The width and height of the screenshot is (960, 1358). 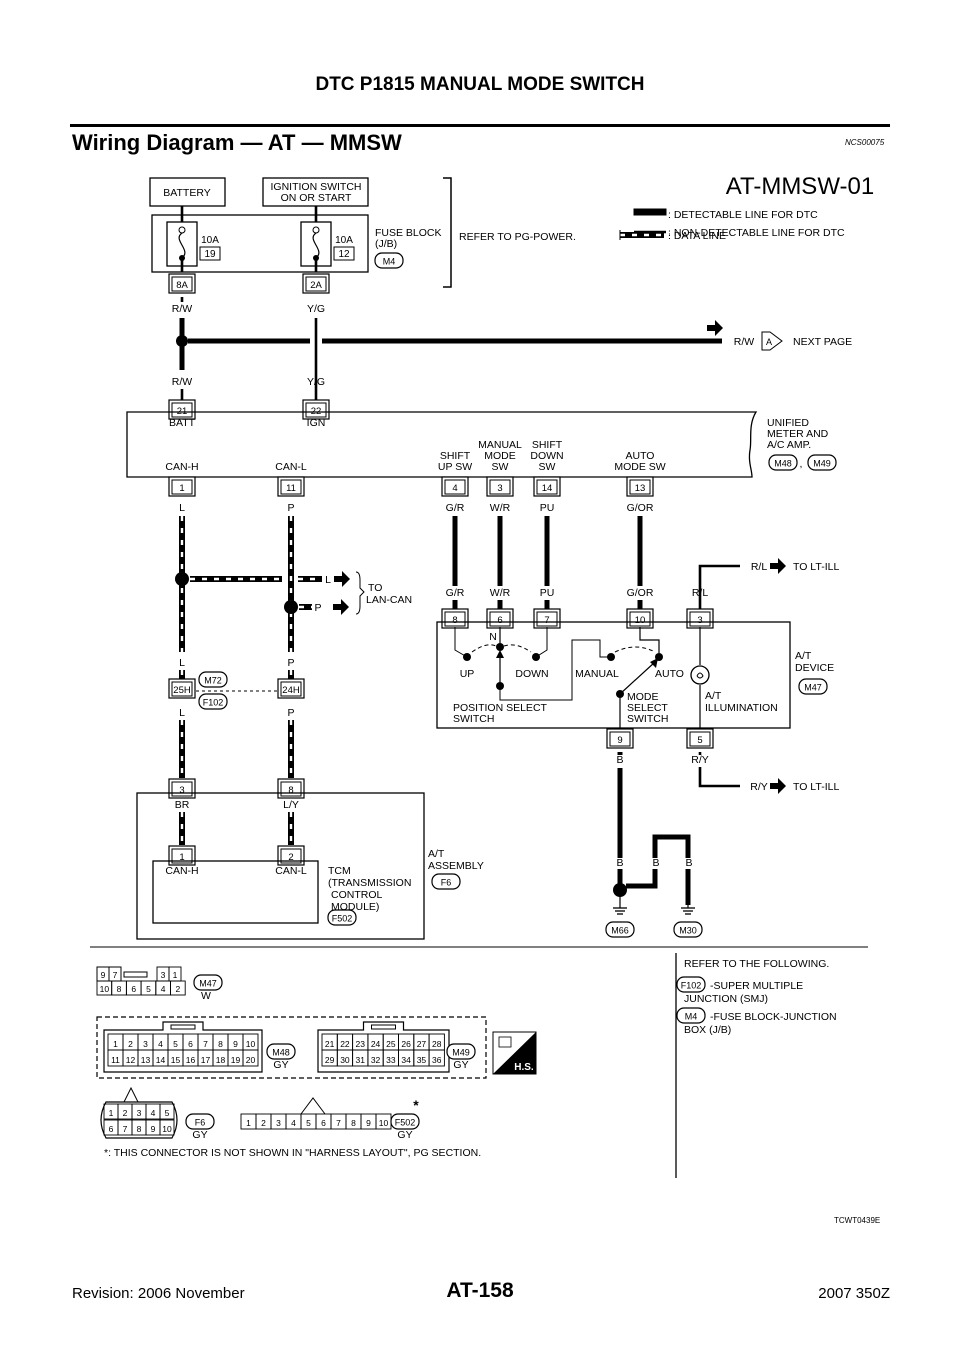 What do you see at coordinates (386, 244) in the screenshot?
I see `fuse-block-label: (J/B)` at bounding box center [386, 244].